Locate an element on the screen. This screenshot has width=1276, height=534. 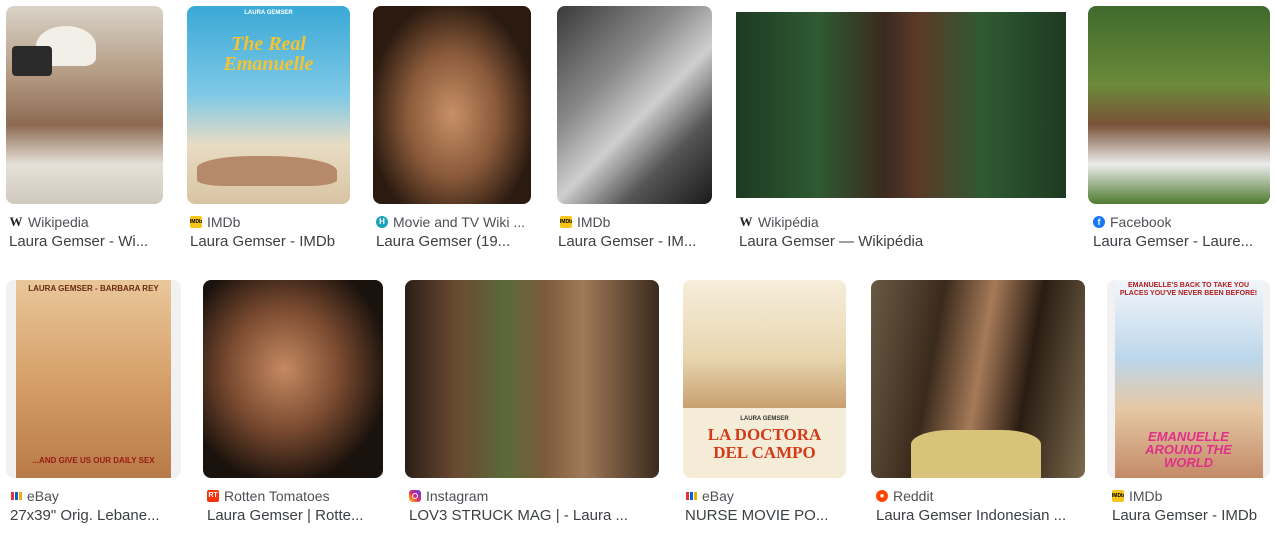
result-title: Laura Gemser — Wikipédia is located at coordinates (899, 242).